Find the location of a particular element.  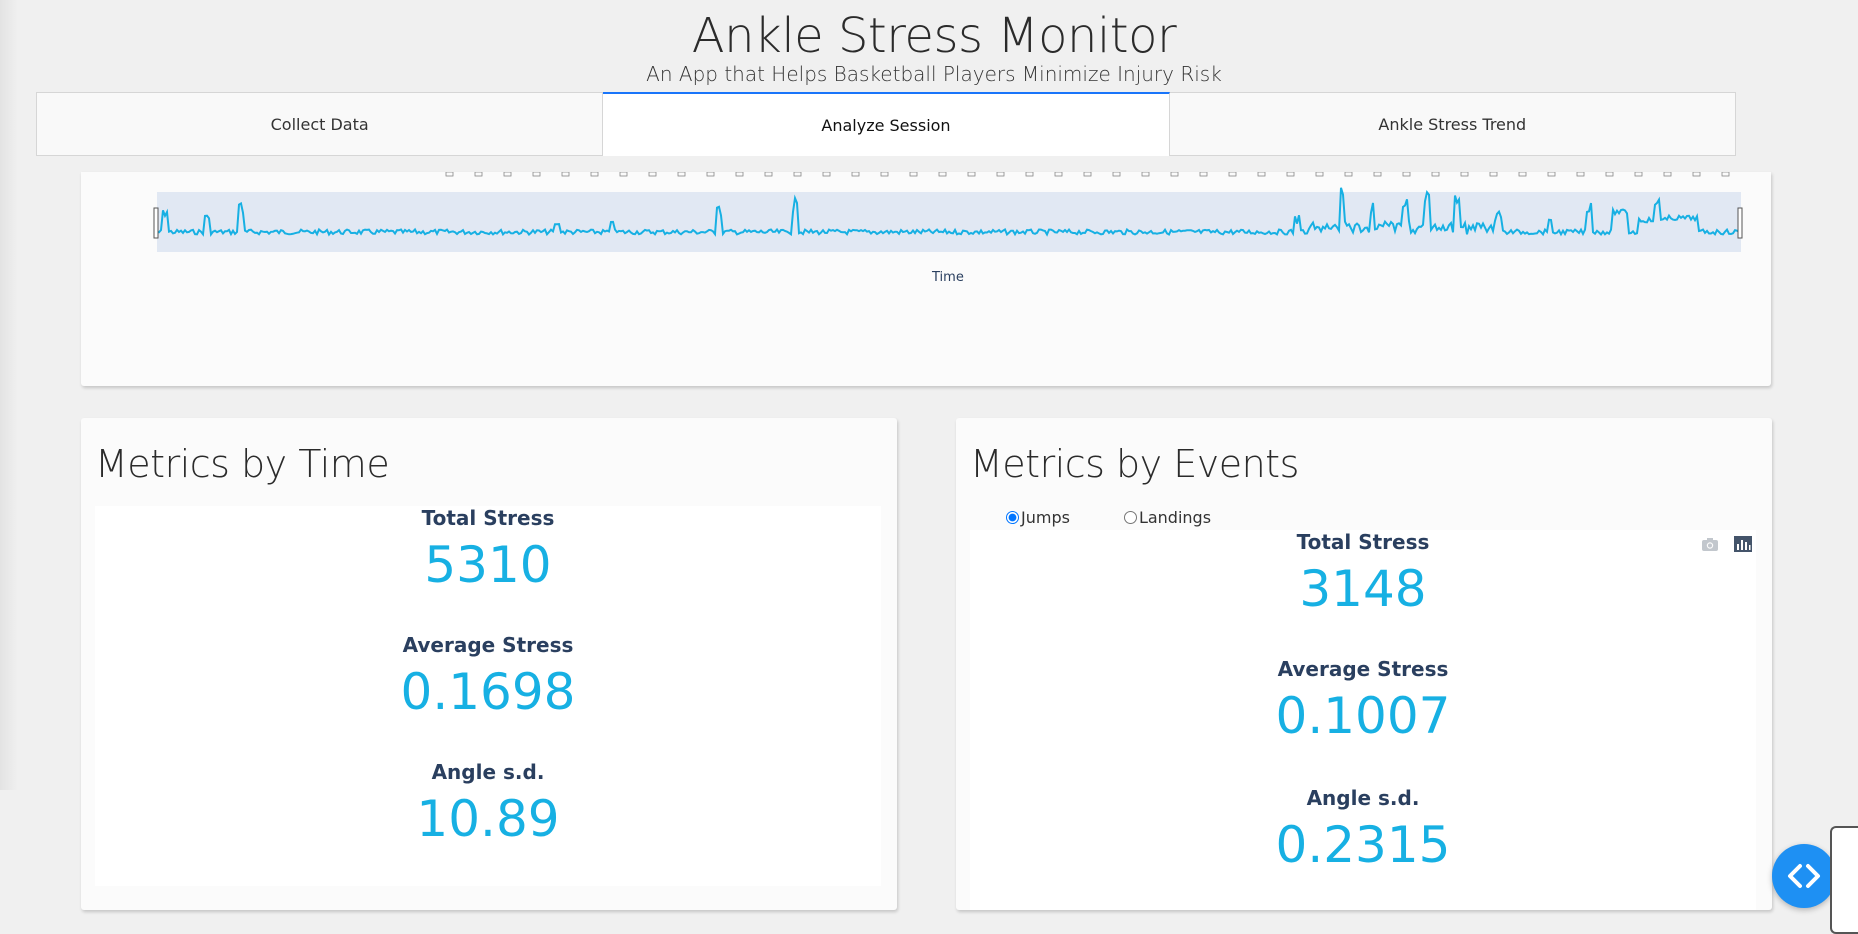

preview-thumbnail is located at coordinates (1844, 880).